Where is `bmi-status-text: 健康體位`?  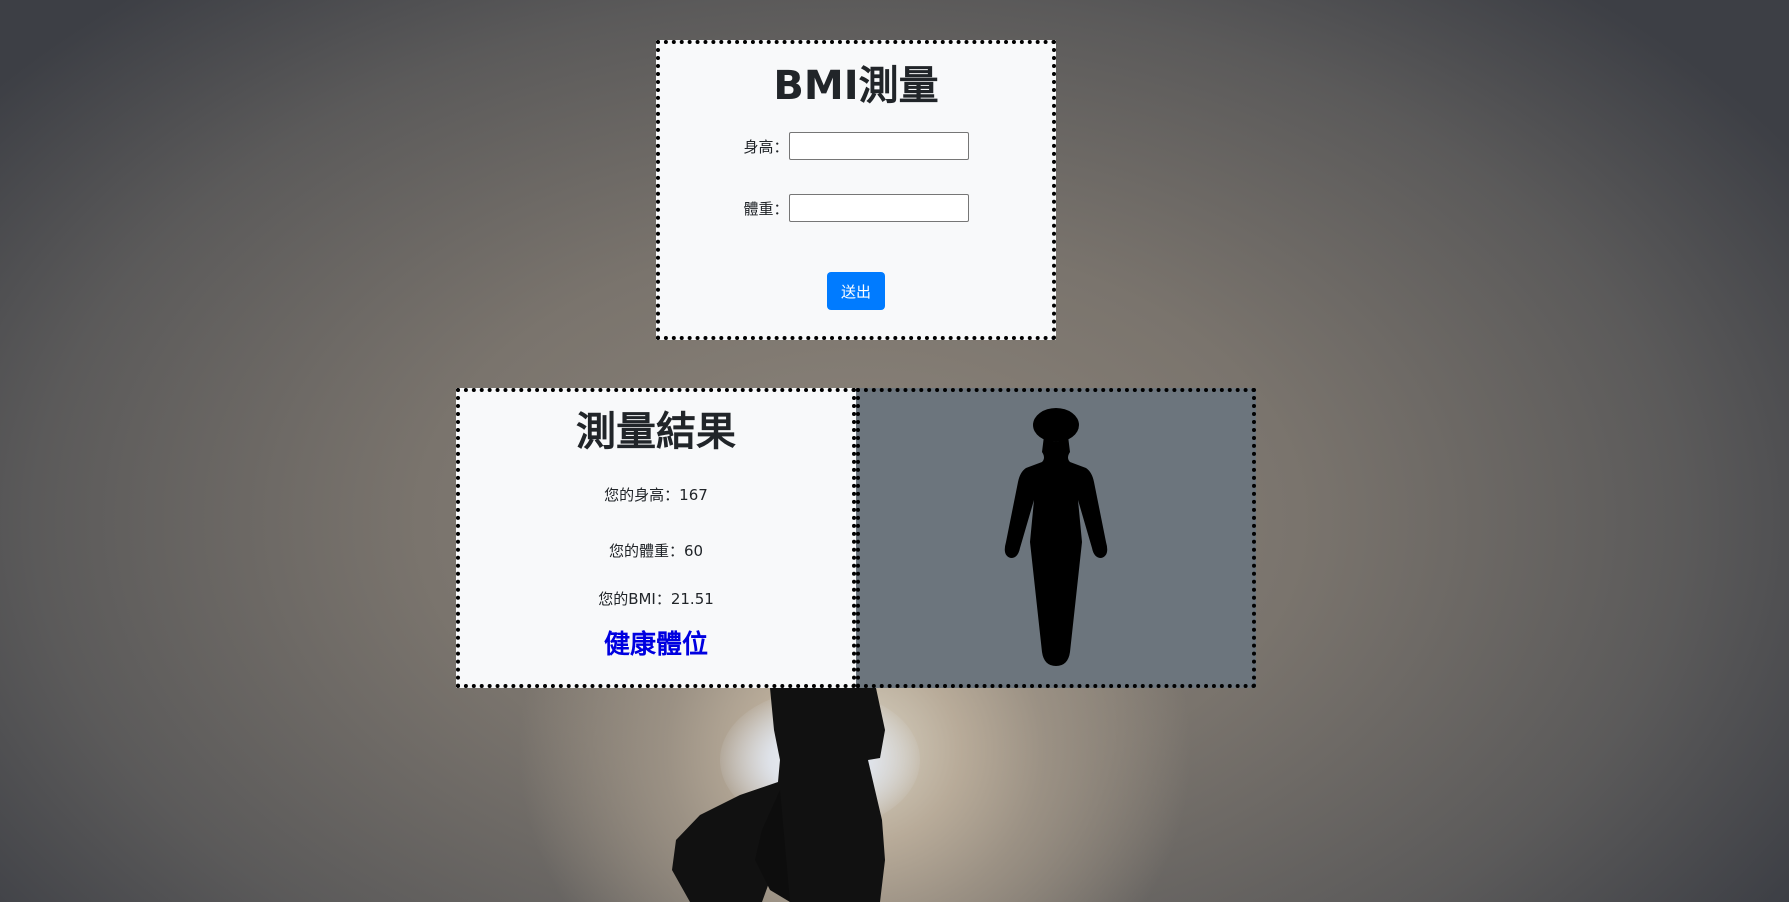 bmi-status-text: 健康體位 is located at coordinates (655, 645).